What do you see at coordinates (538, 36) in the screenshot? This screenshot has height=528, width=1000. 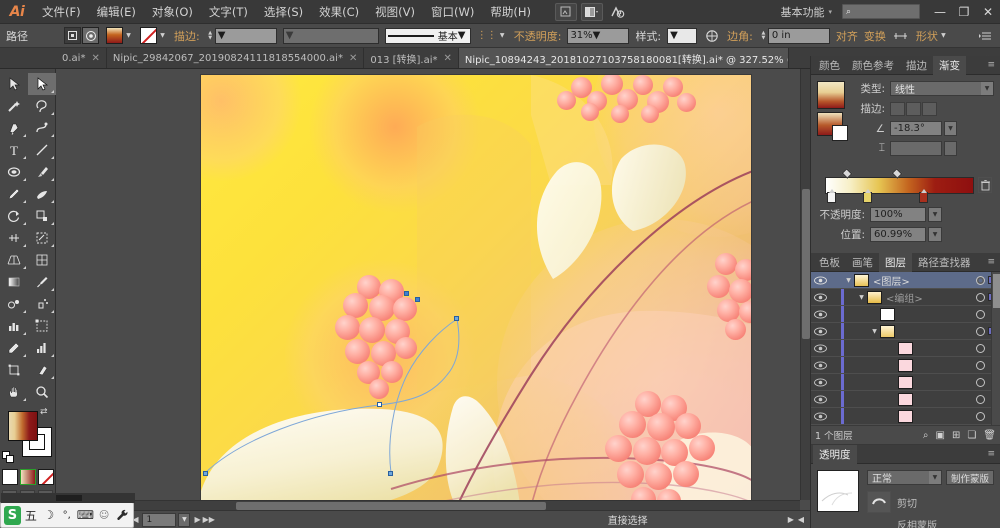 I see `opacity-label: 不透明度:` at bounding box center [538, 36].